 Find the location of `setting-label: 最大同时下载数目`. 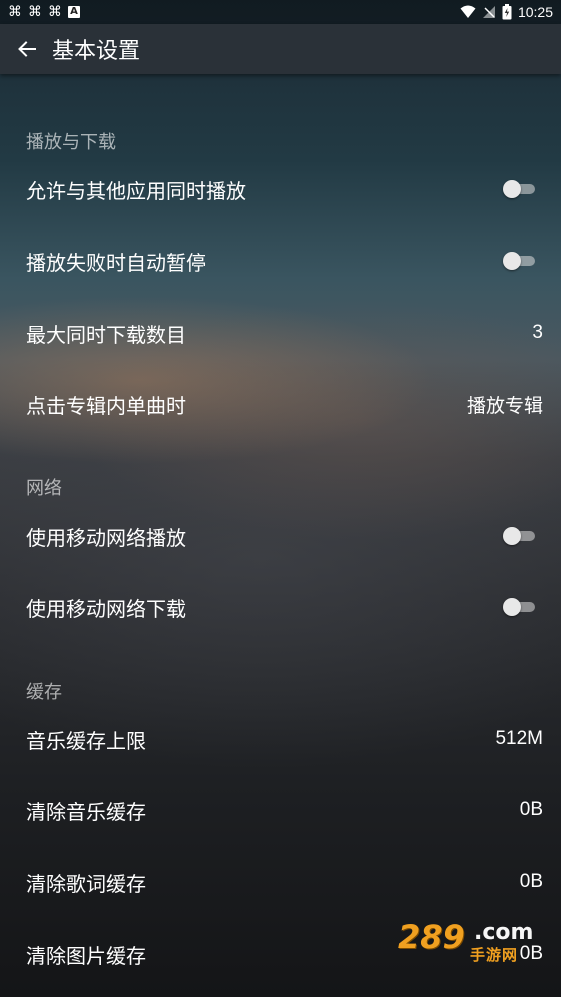

setting-label: 最大同时下载数目 is located at coordinates (106, 334).